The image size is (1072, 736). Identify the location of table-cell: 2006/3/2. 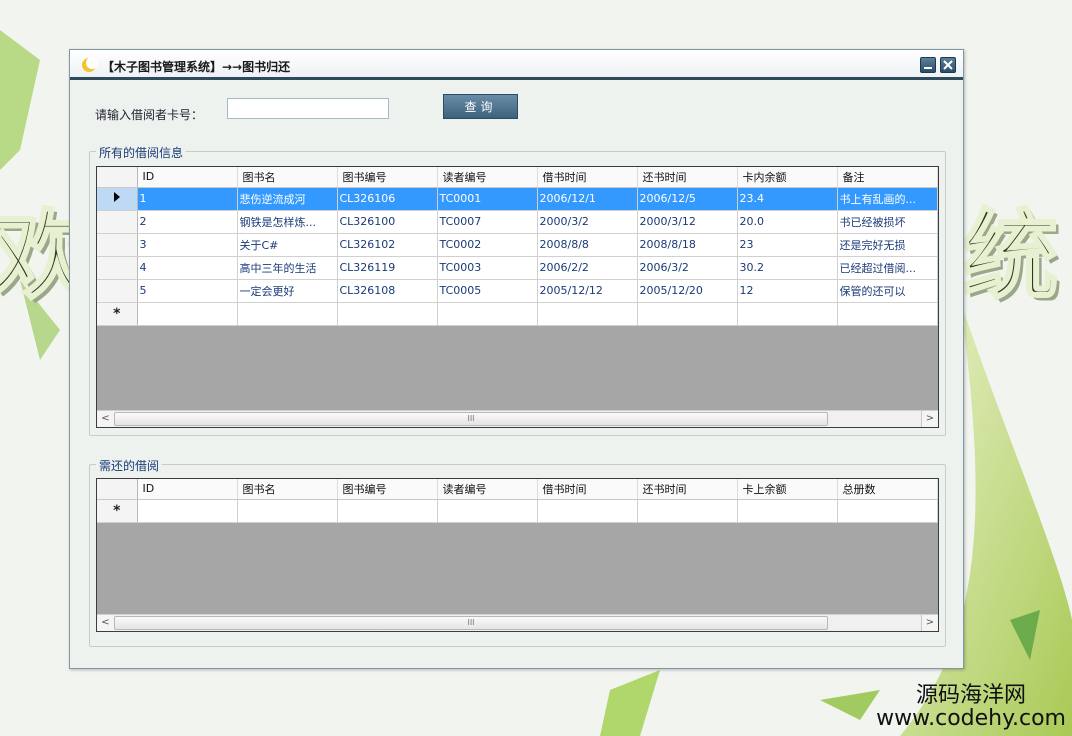
(687, 268).